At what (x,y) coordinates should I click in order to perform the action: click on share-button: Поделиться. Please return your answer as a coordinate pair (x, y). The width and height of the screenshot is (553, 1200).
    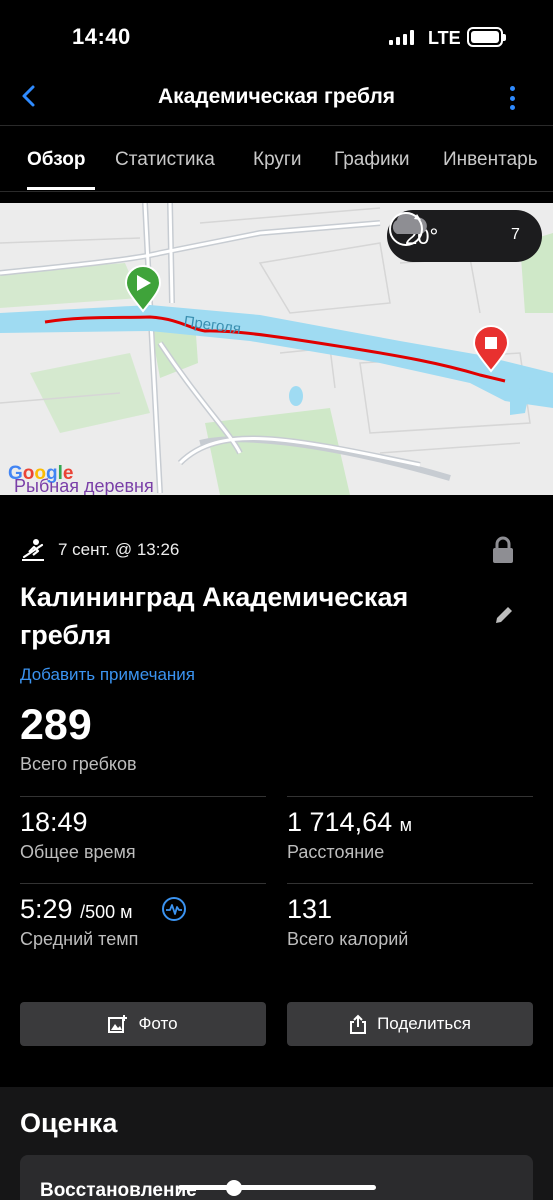
    Looking at the image, I should click on (410, 1024).